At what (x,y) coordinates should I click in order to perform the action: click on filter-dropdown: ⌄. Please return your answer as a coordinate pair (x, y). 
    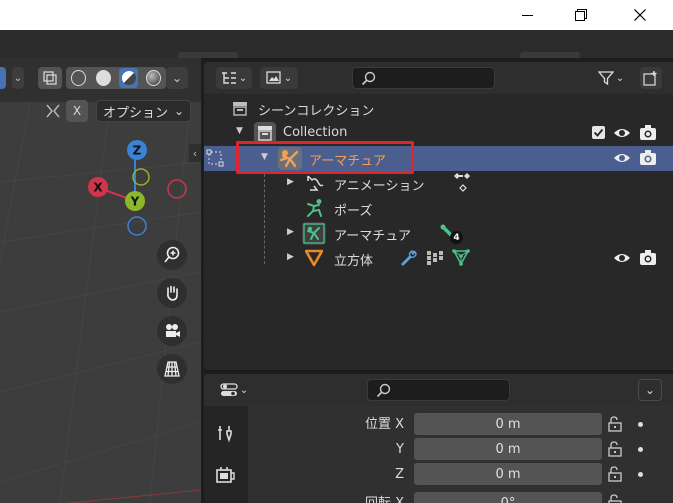
    Looking at the image, I should click on (611, 78).